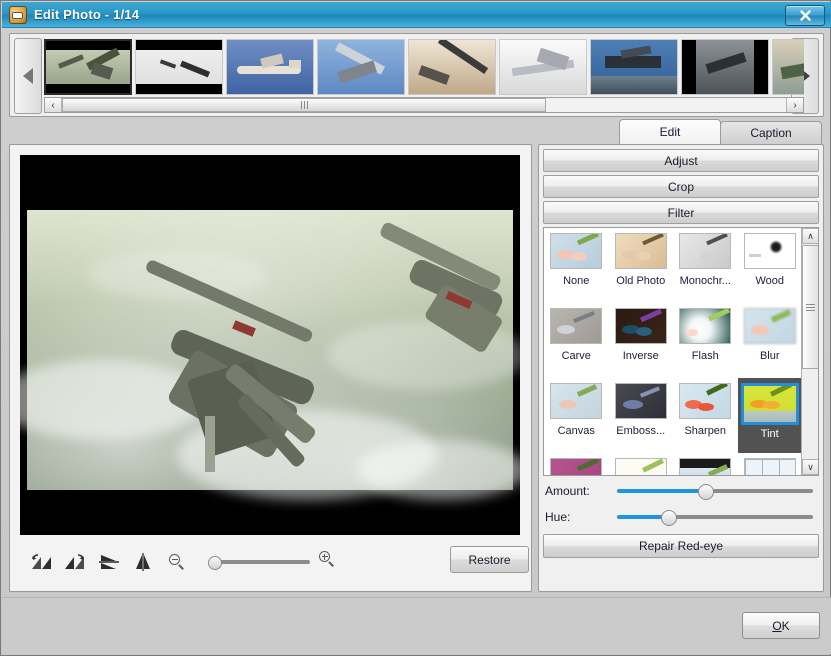 Image resolution: width=831 pixels, height=656 pixels. I want to click on filter-label: Canvas, so click(576, 431).